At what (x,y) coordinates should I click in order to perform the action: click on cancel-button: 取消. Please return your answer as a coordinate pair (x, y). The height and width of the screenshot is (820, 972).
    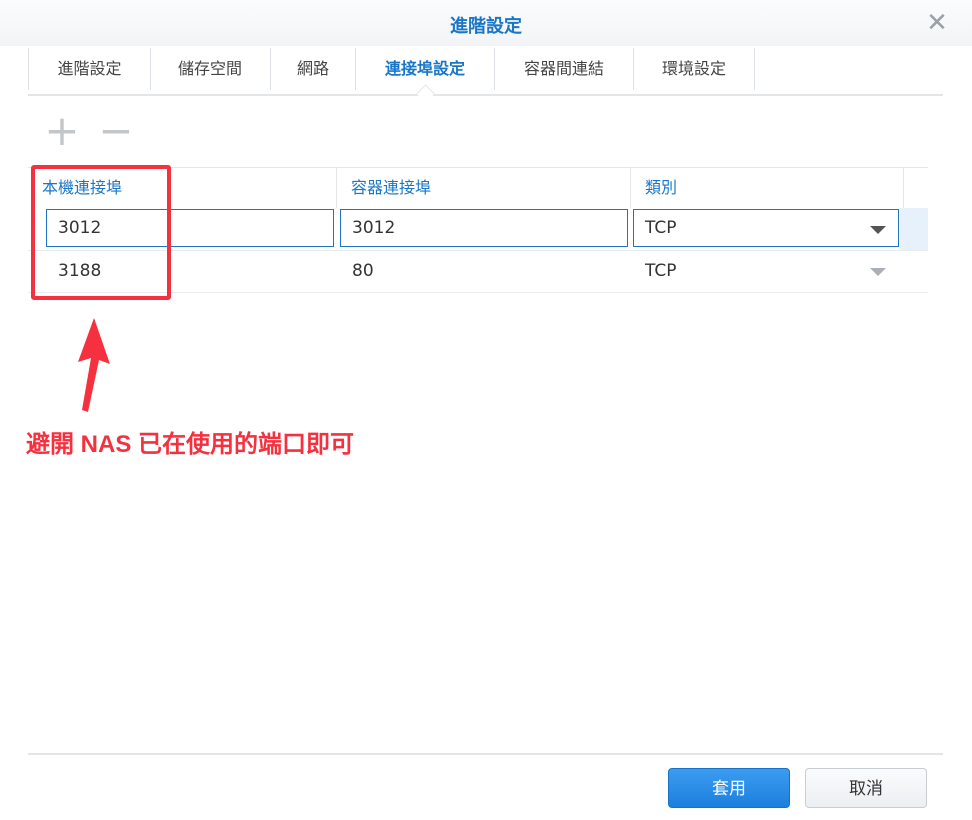
    Looking at the image, I should click on (866, 788).